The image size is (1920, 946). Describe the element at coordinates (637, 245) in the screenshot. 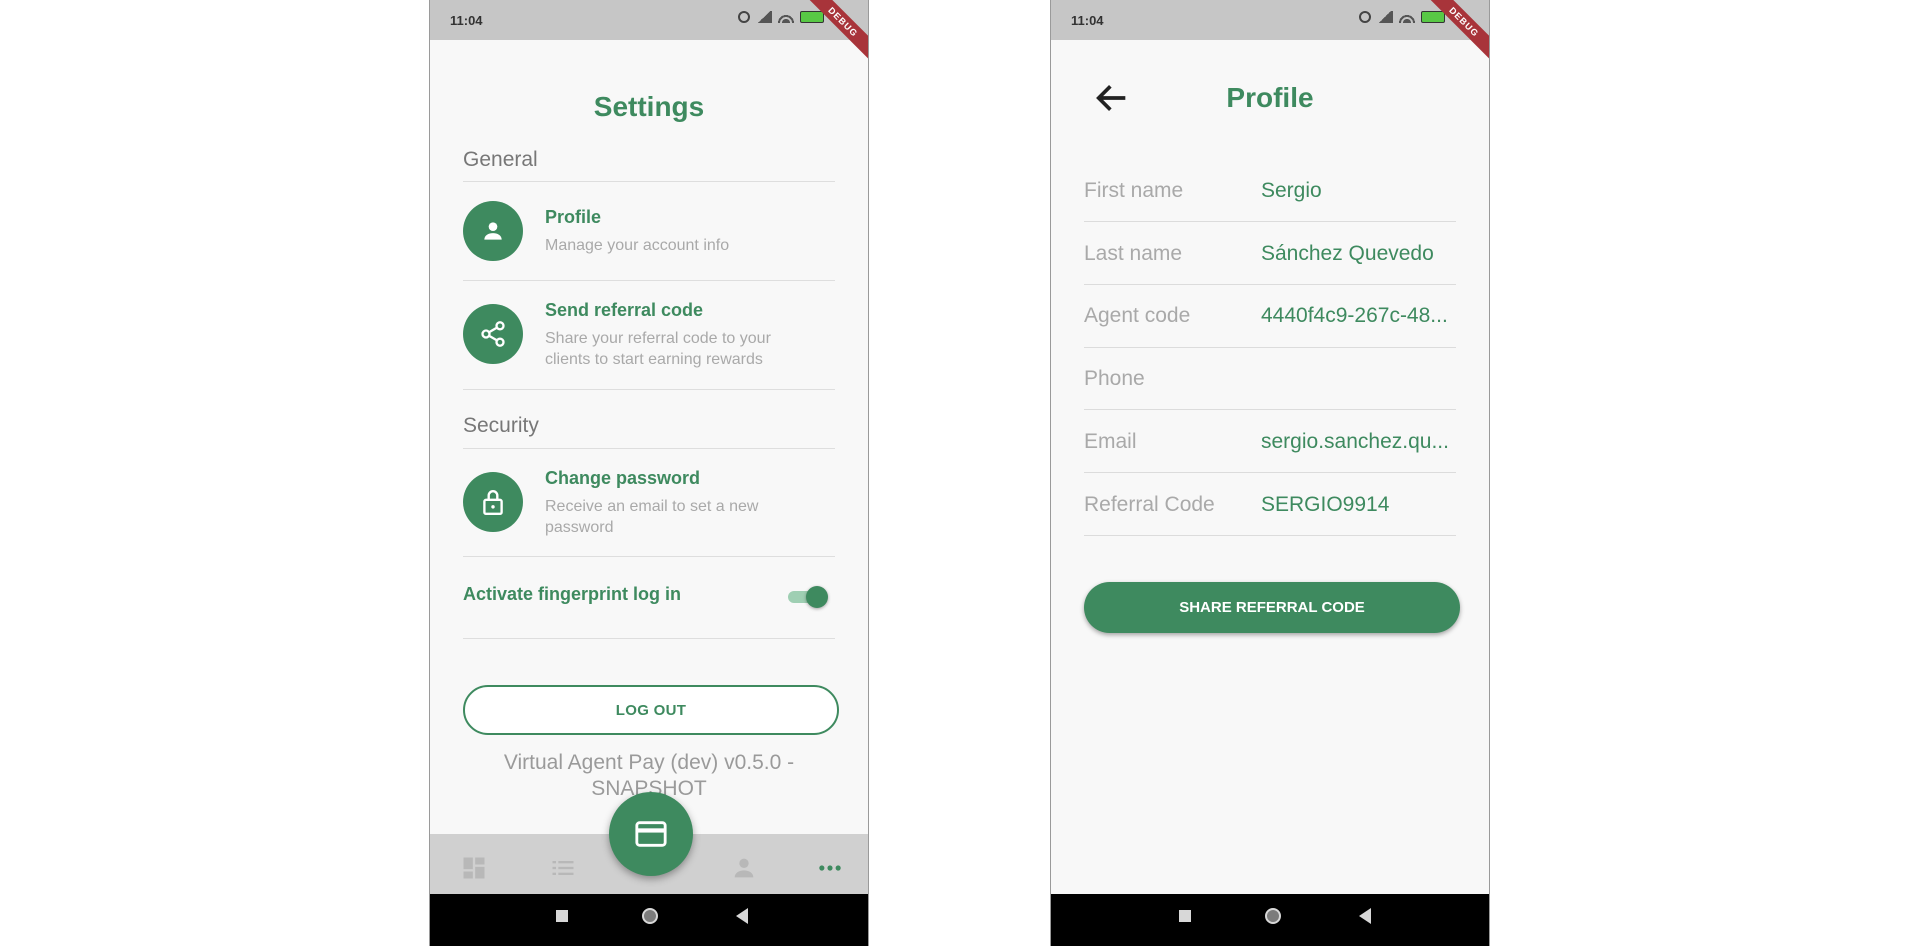

I see `settings-item-subtitle: Manage your account info` at that location.